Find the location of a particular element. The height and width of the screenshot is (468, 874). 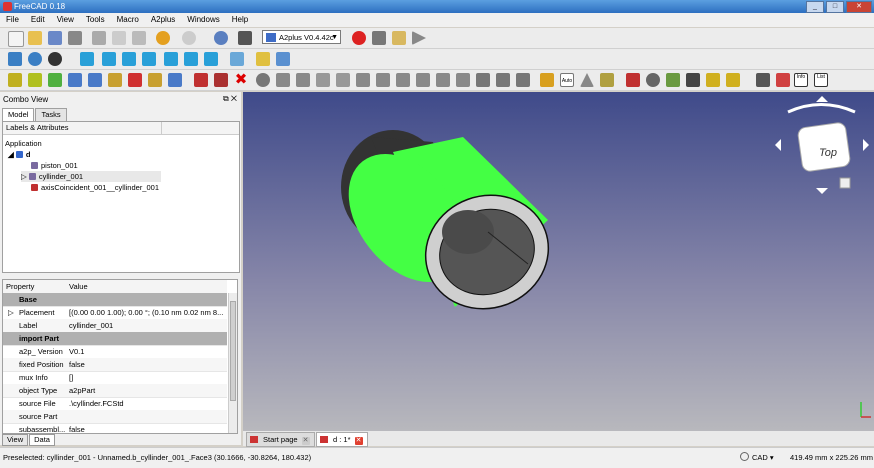

axis-coincident-icon is located at coordinates (363, 80).